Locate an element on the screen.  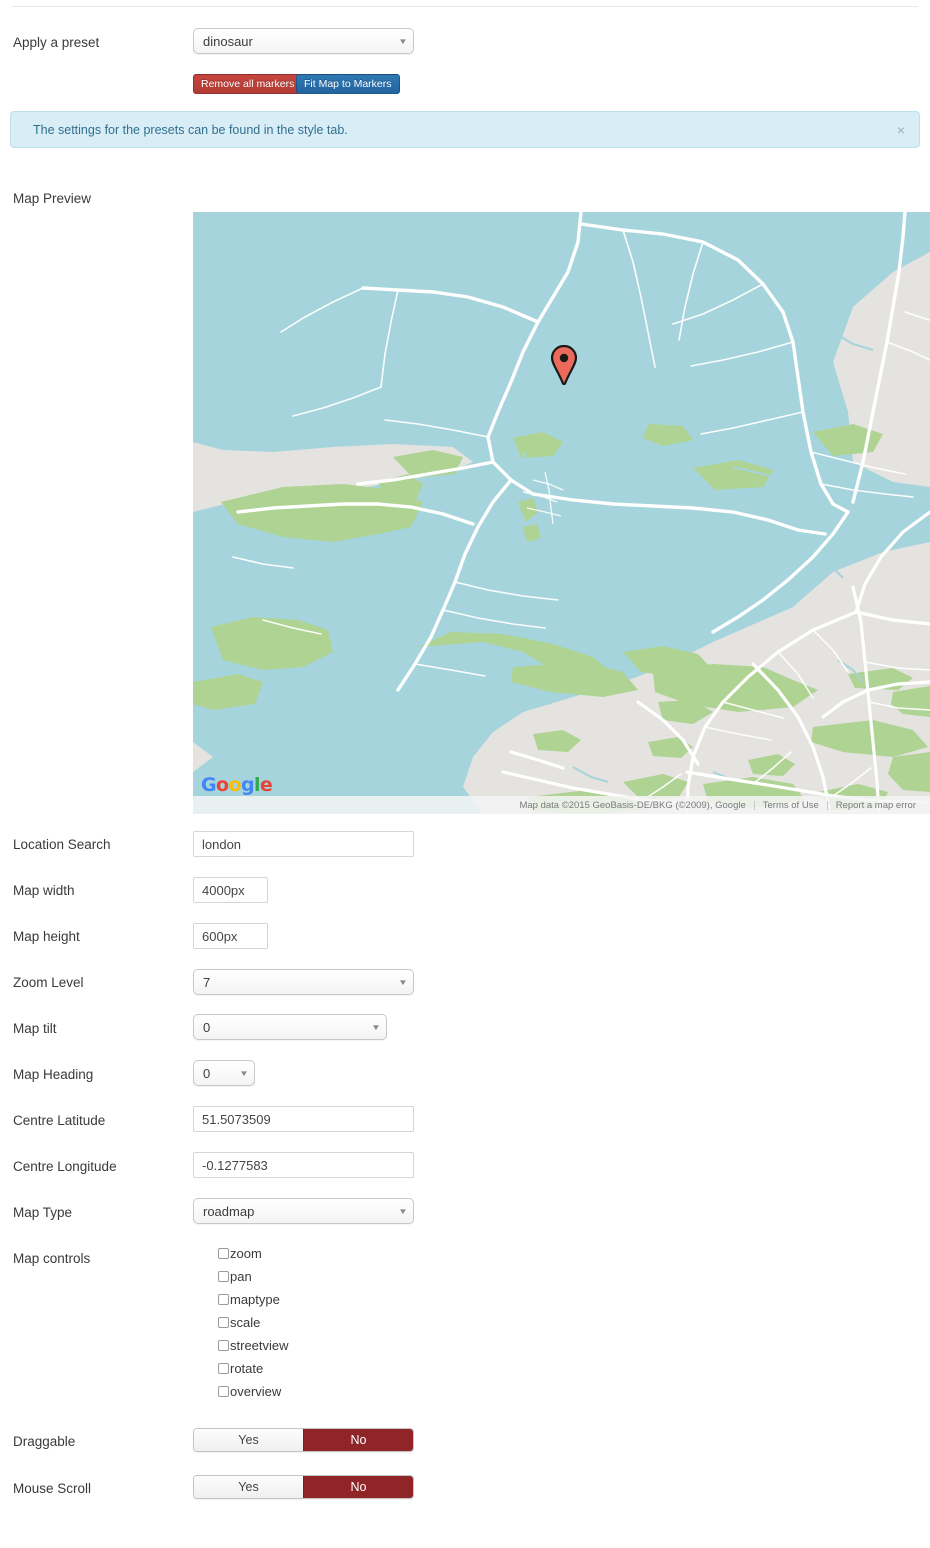
map-control-rotate: rotate is located at coordinates (240, 1368).